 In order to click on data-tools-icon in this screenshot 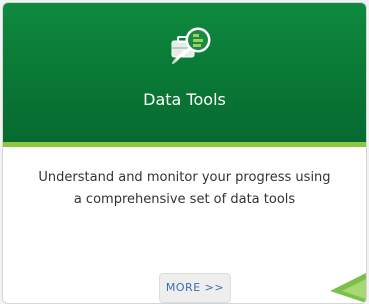, I will do `click(191, 45)`.